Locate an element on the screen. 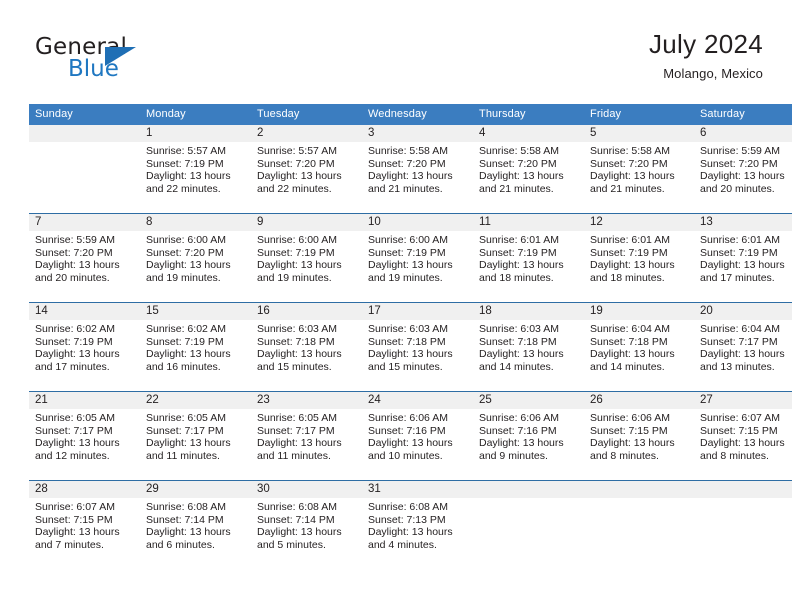 Image resolution: width=792 pixels, height=612 pixels. page-header: General Blue July 2024 Molango, Mexico is located at coordinates (396, 61).